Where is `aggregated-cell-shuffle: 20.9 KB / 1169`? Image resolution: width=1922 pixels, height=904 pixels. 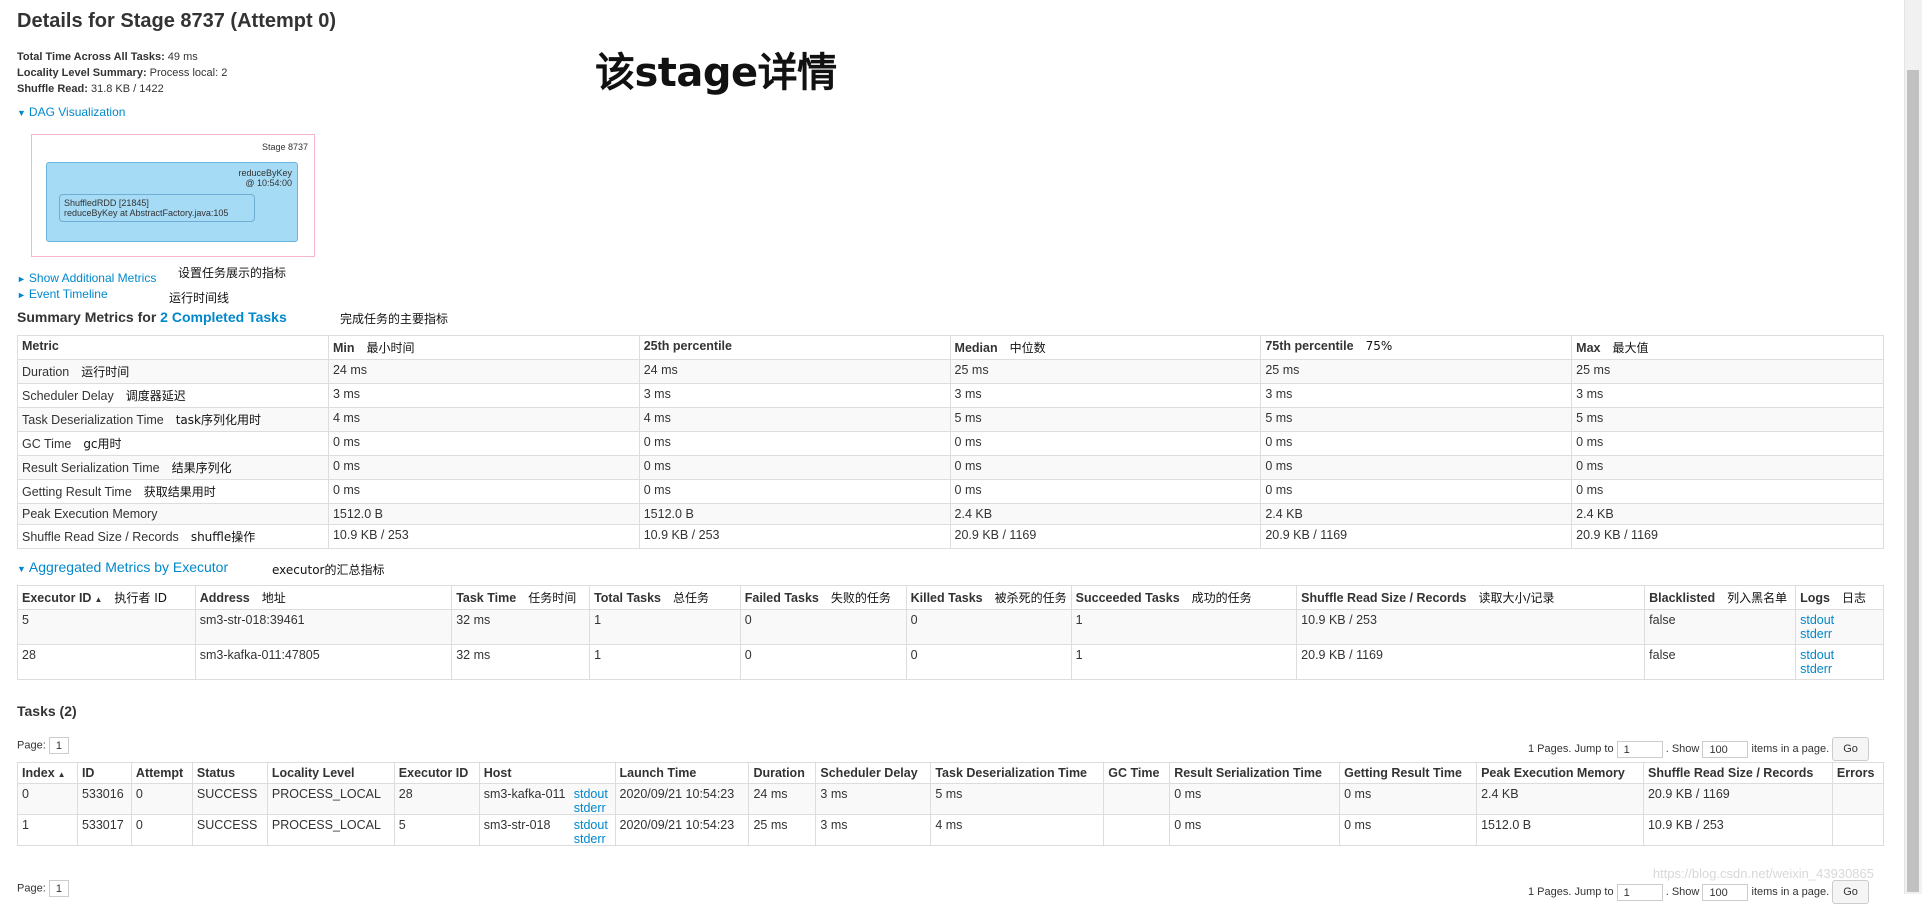 aggregated-cell-shuffle: 20.9 KB / 1169 is located at coordinates (1471, 662).